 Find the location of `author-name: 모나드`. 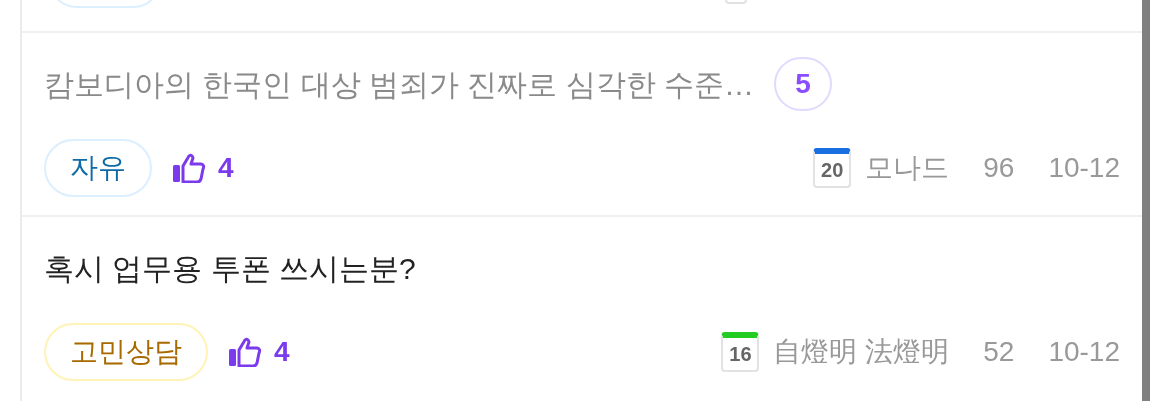

author-name: 모나드 is located at coordinates (907, 168).